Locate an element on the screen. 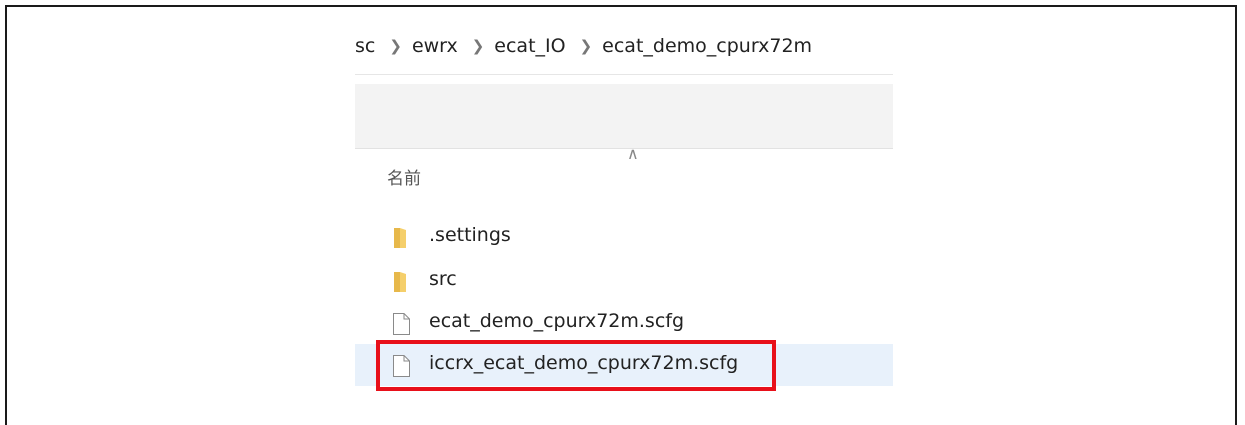 This screenshot has height=425, width=1245. list-item: ecat_demo_cpurx72m.scfg is located at coordinates (624, 323).